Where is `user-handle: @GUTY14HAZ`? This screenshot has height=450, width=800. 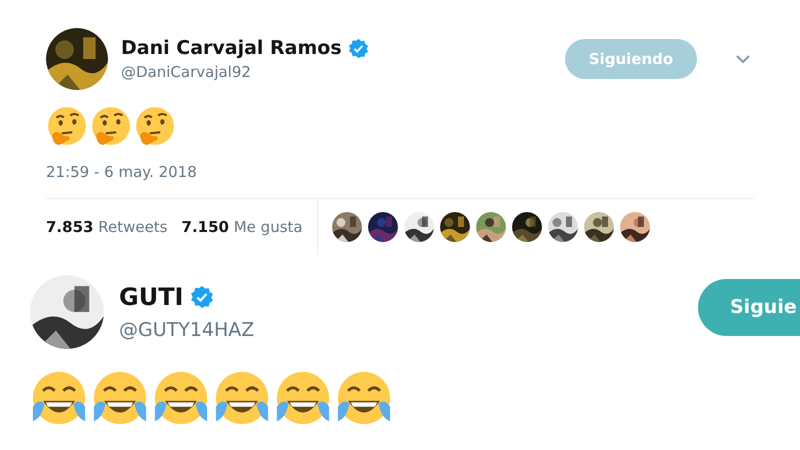
user-handle: @GUTY14HAZ is located at coordinates (187, 330).